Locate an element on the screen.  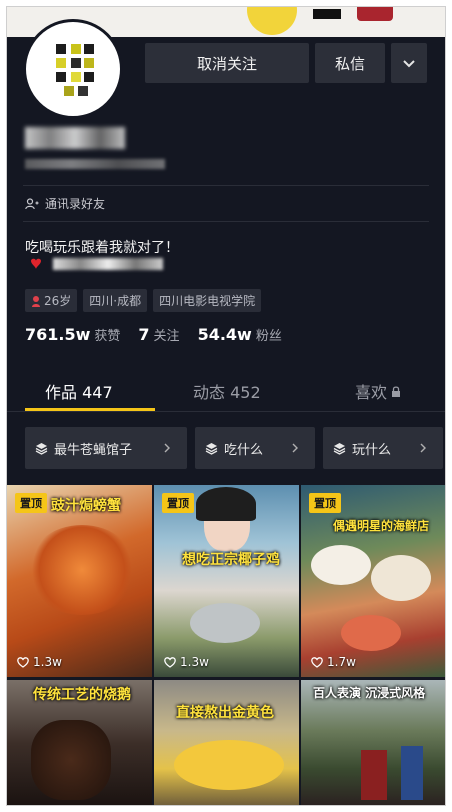
bio-text: 吃喝玩乐跟着我就对了！ is located at coordinates (102, 248).